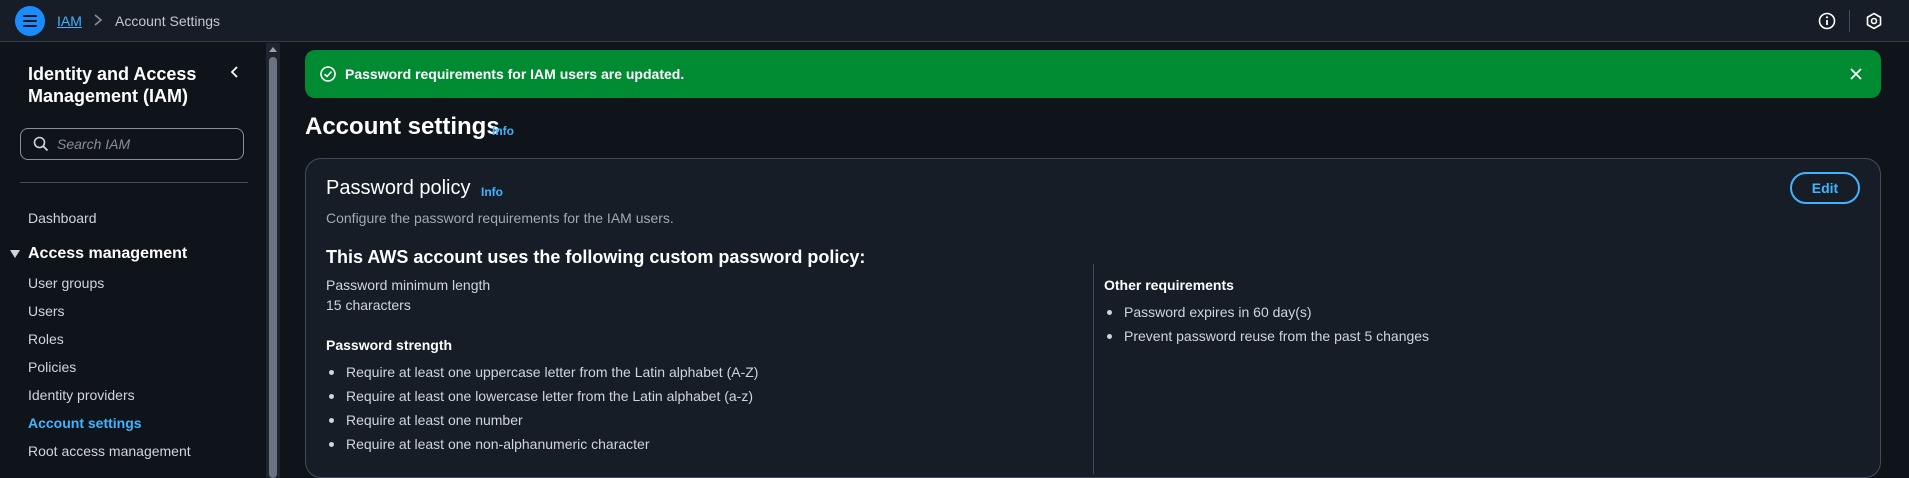 The image size is (1909, 478). What do you see at coordinates (41, 144) in the screenshot?
I see `search-icon` at bounding box center [41, 144].